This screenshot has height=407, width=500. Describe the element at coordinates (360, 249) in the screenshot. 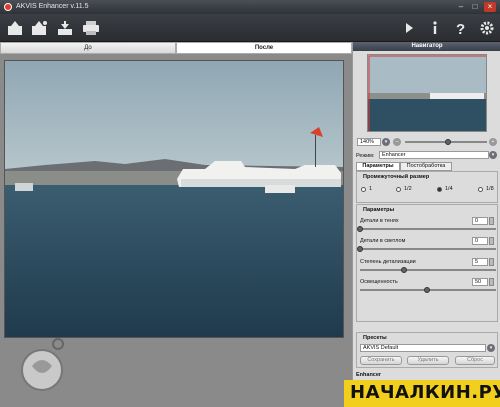

I see `highlights-slider-knob` at that location.